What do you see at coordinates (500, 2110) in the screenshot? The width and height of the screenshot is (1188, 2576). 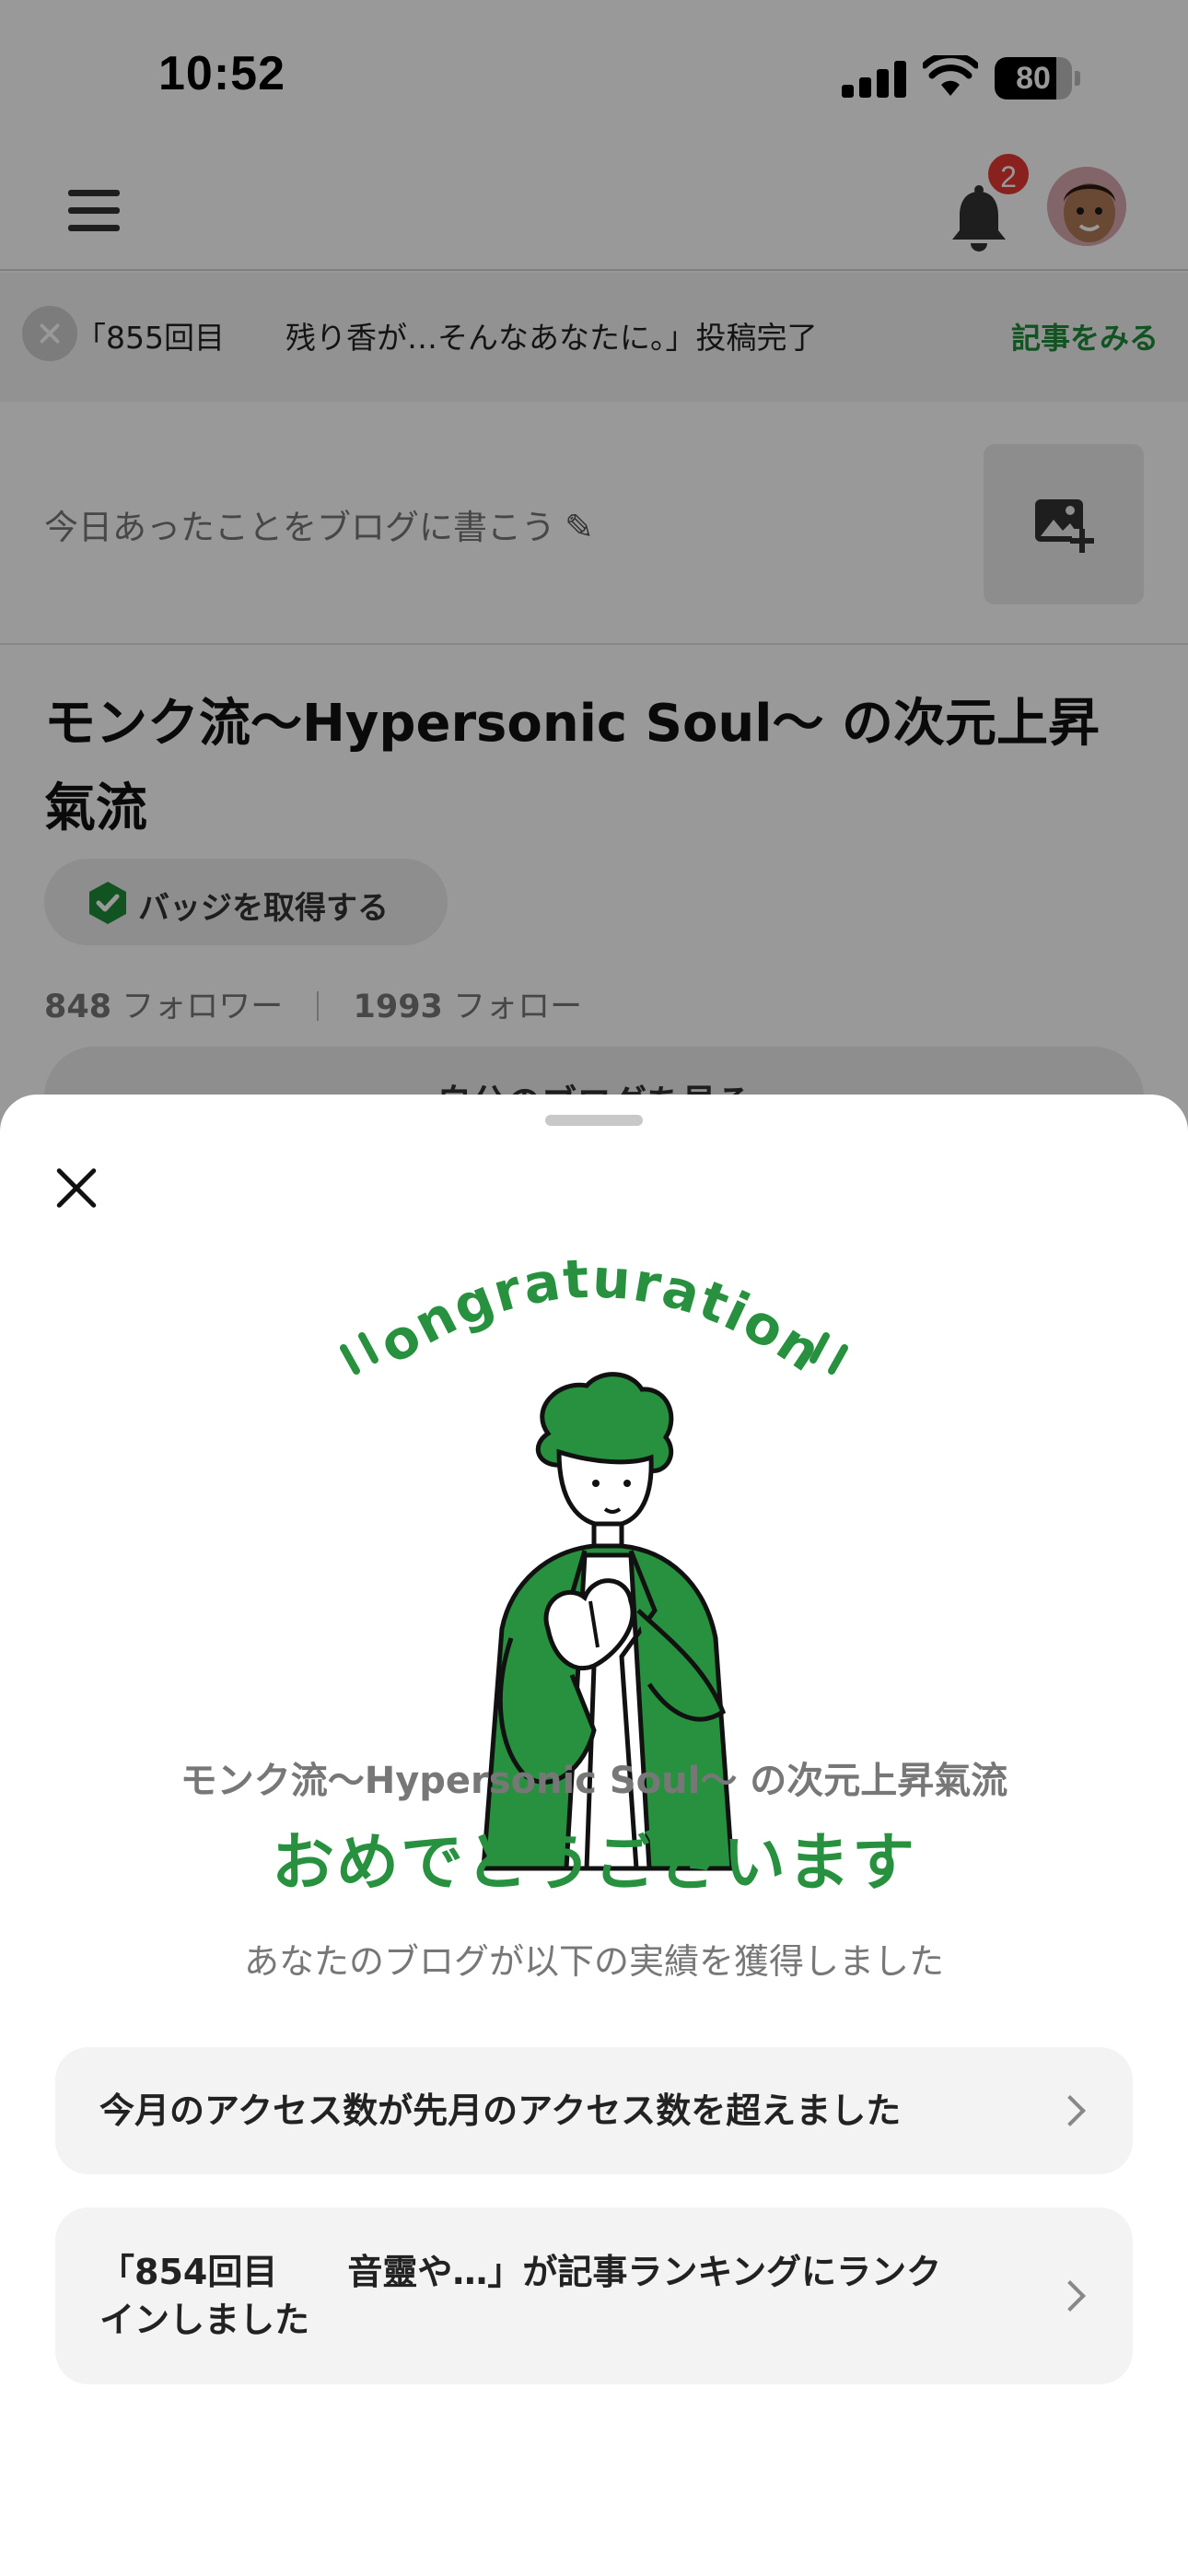 I see `achievement-text: 今月のアクセス数が先月のアクセス数を超えました` at bounding box center [500, 2110].